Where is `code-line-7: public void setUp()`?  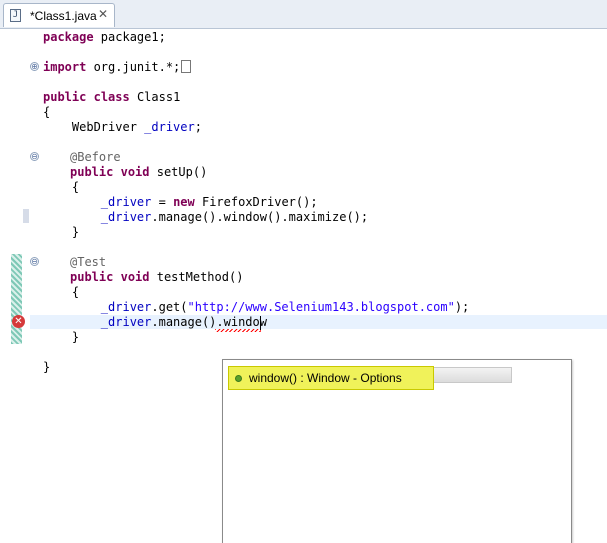 code-line-7: public void setUp() is located at coordinates (138, 172).